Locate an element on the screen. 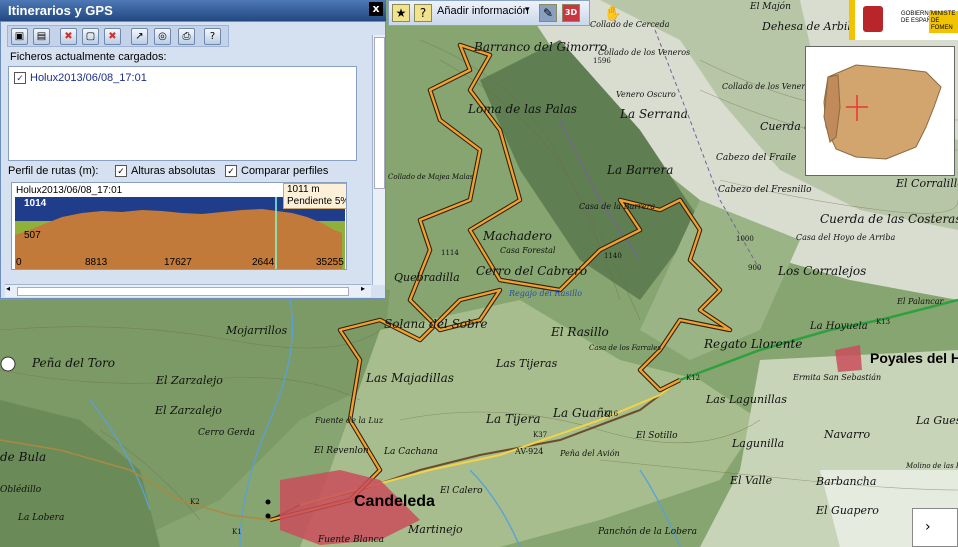 The height and width of the screenshot is (547, 958). map-toolbar: ★ ? Añadir información ▾ ✎ 3D is located at coordinates (489, 13).